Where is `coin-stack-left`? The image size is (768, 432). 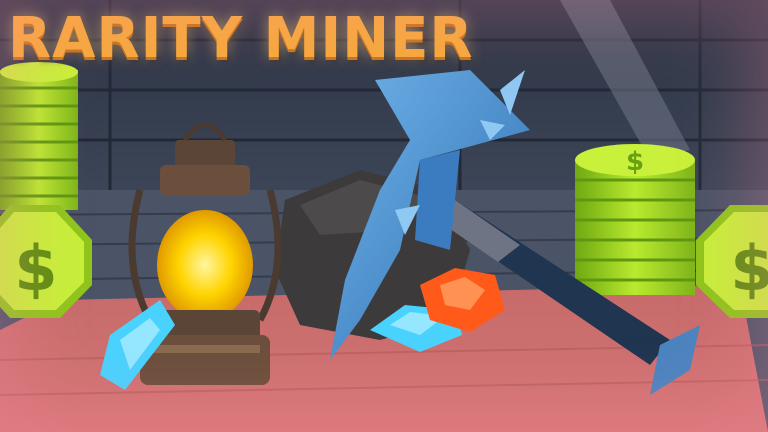 coin-stack-left is located at coordinates (39, 136).